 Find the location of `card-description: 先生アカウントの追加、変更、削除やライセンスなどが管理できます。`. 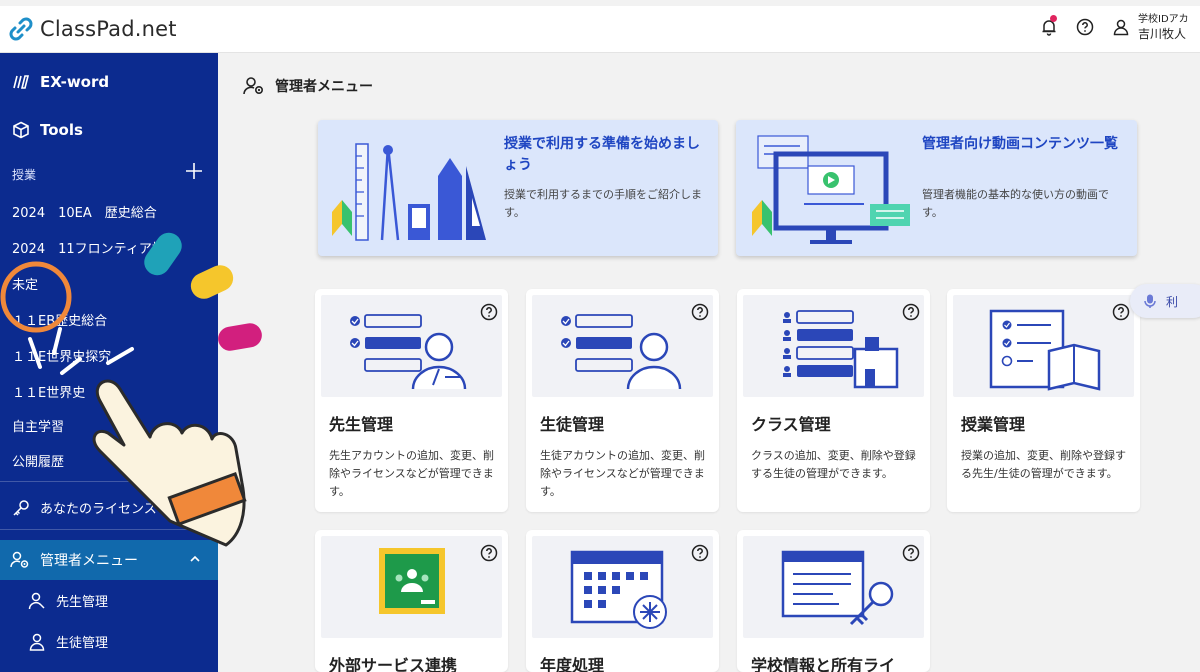

card-description: 先生アカウントの追加、変更、削除やライセンスなどが管理できます。 is located at coordinates (411, 473).